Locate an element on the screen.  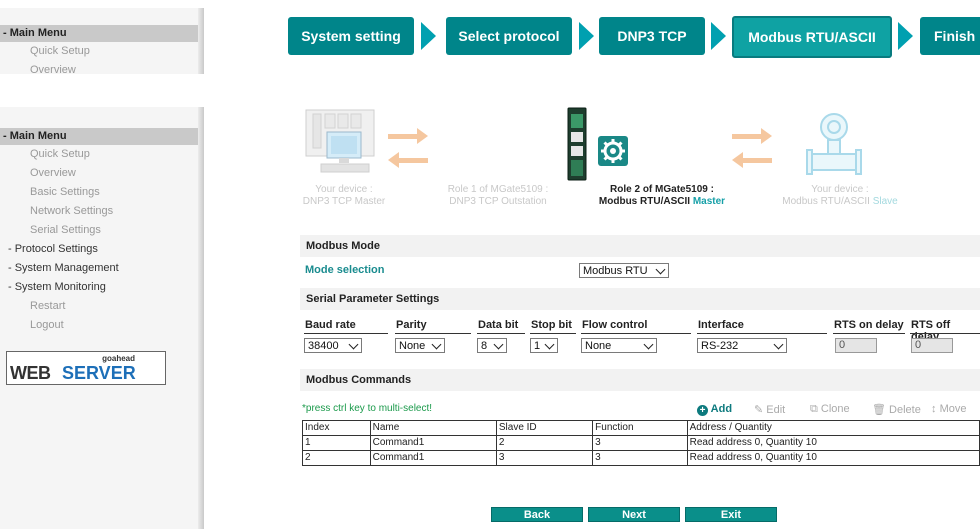
device-right-line1: Your device : is located at coordinates (840, 189).